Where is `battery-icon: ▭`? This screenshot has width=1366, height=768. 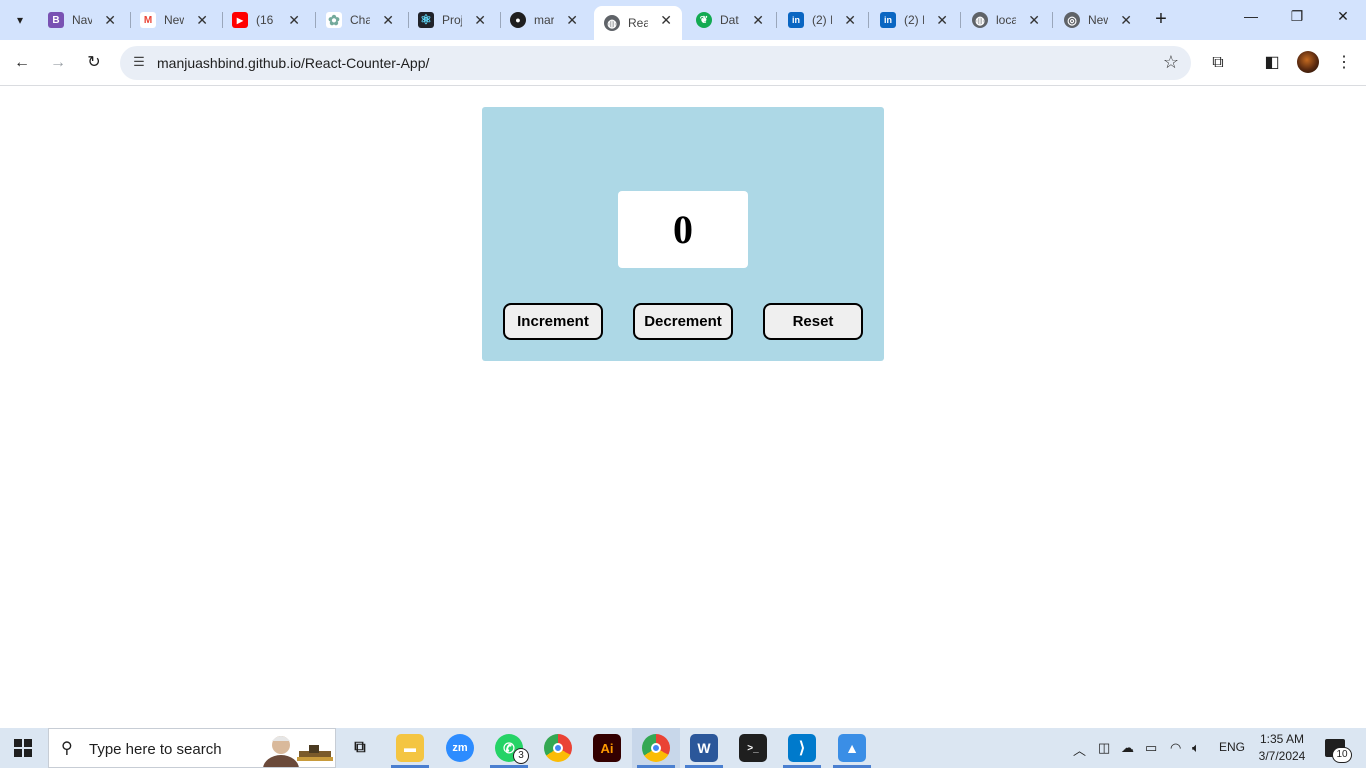 battery-icon: ▭ is located at coordinates (1151, 748).